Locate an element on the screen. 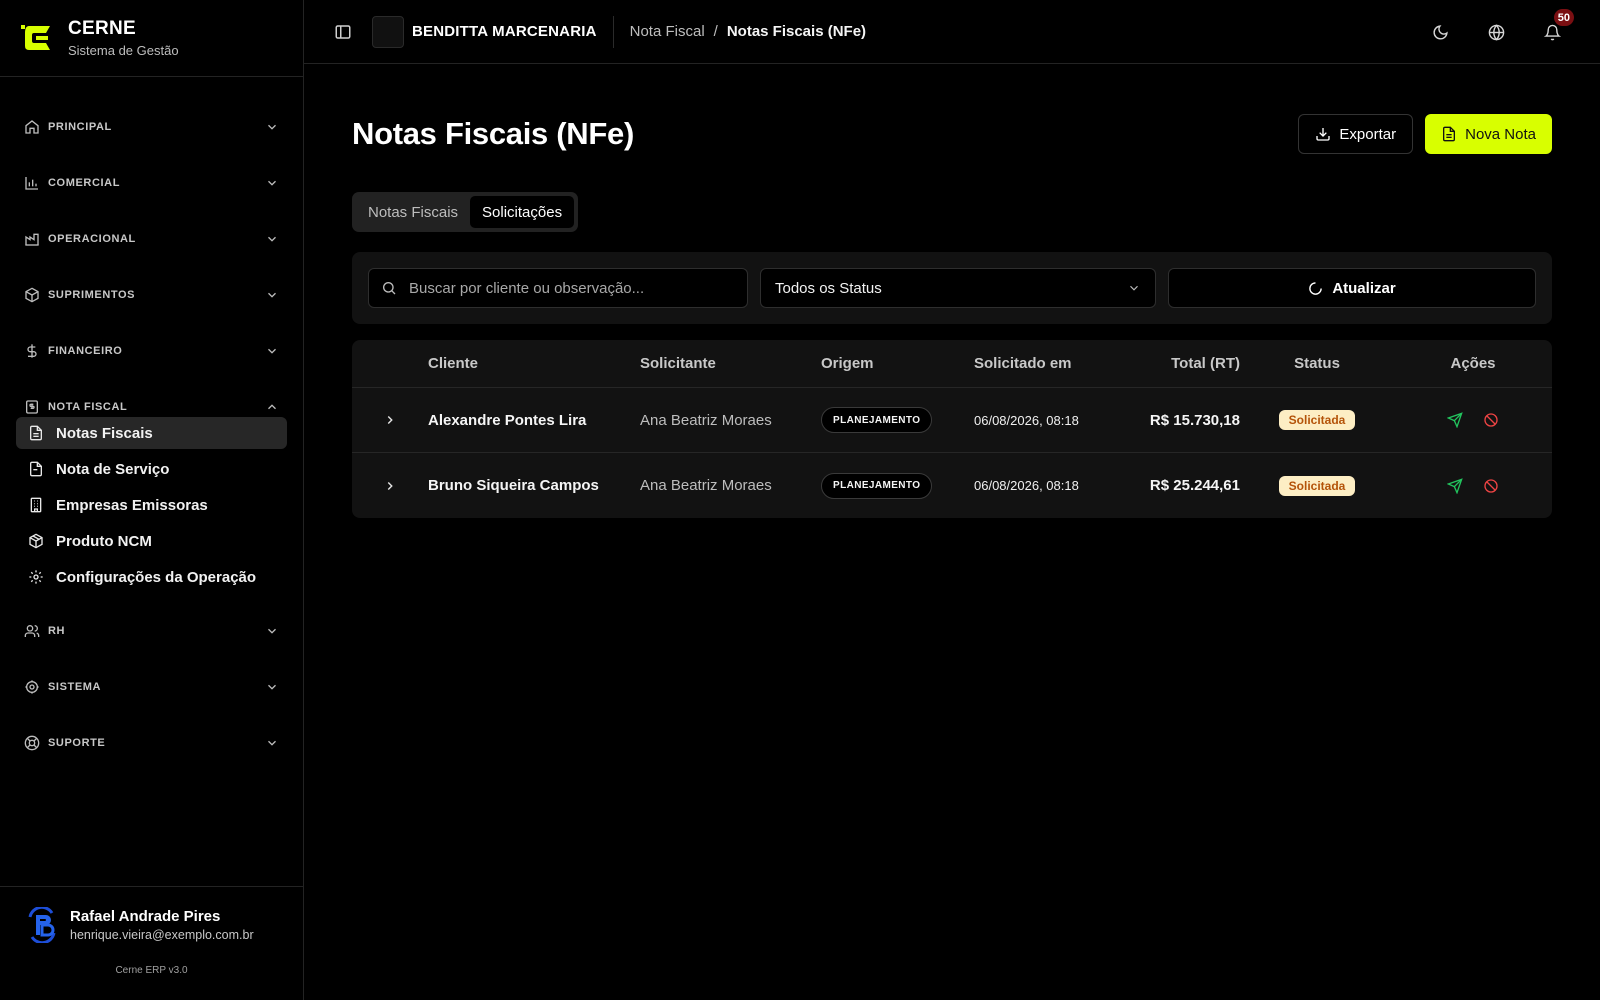 Image resolution: width=1600 pixels, height=1000 pixels. notifications-button: 50 is located at coordinates (1554, 29).